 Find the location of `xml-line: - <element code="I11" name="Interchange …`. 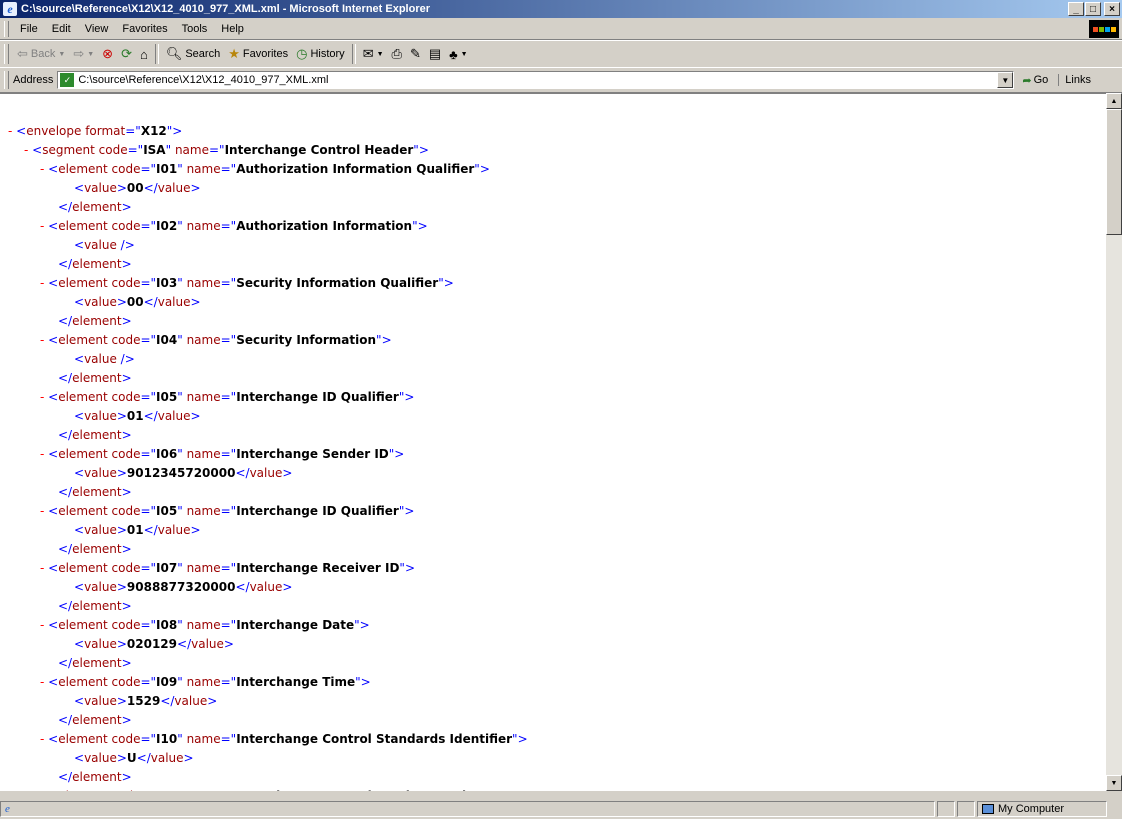

xml-line: - <element code="I11" name="Interchange … is located at coordinates (557, 789).